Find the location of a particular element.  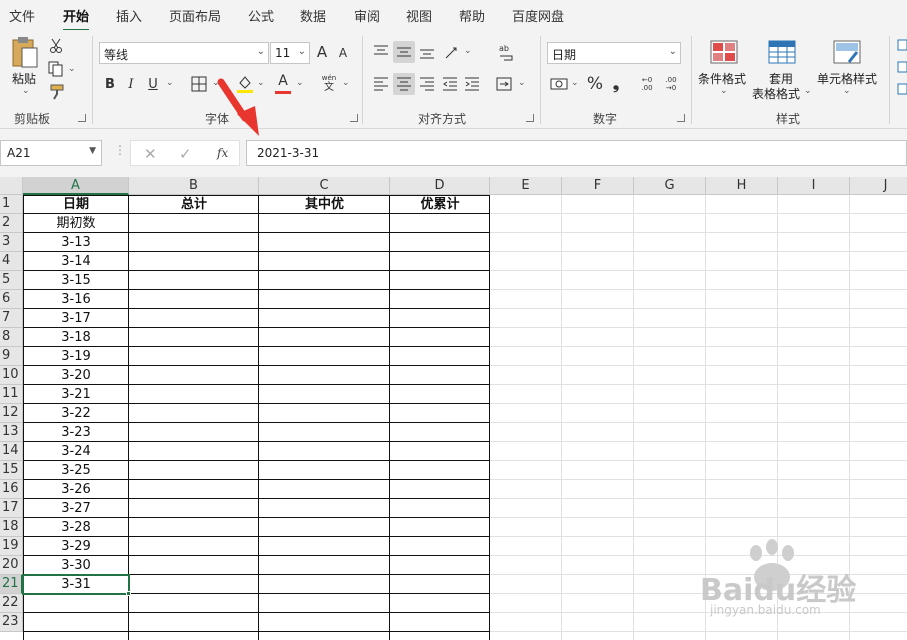

increase-indent-icon is located at coordinates (472, 84).